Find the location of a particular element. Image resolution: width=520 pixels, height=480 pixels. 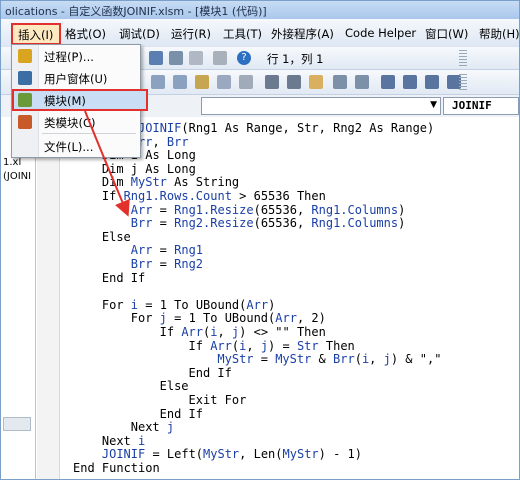

pane-scrollbar is located at coordinates (17, 424).